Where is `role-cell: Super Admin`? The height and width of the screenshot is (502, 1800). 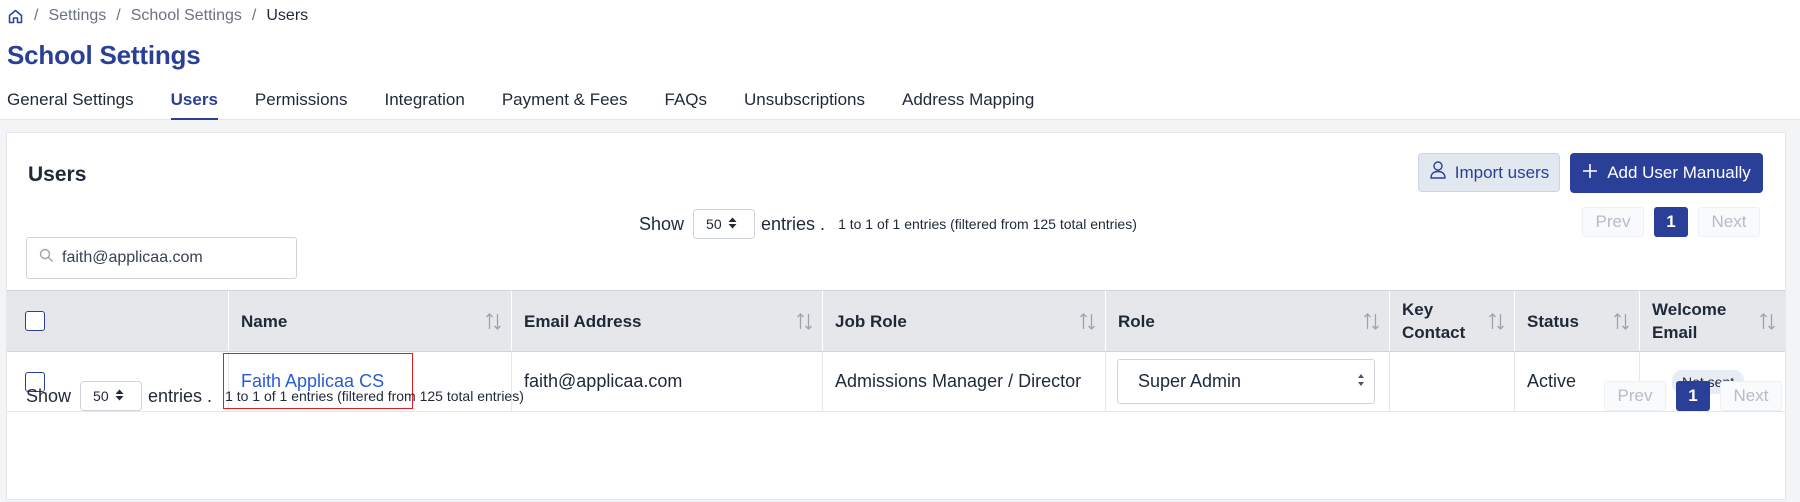 role-cell: Super Admin is located at coordinates (1248, 381).